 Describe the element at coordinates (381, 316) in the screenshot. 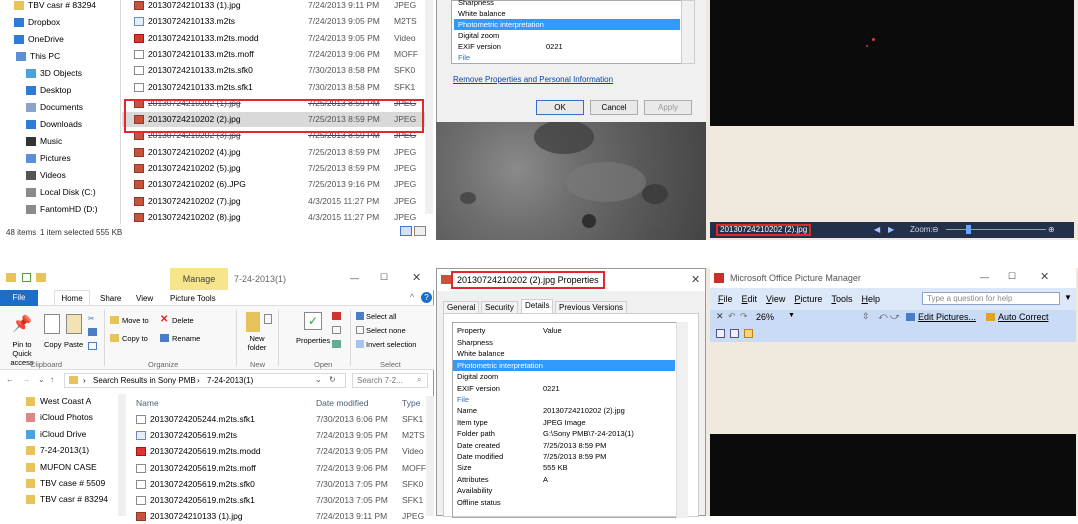

I see `select-all-button: Select all` at that location.